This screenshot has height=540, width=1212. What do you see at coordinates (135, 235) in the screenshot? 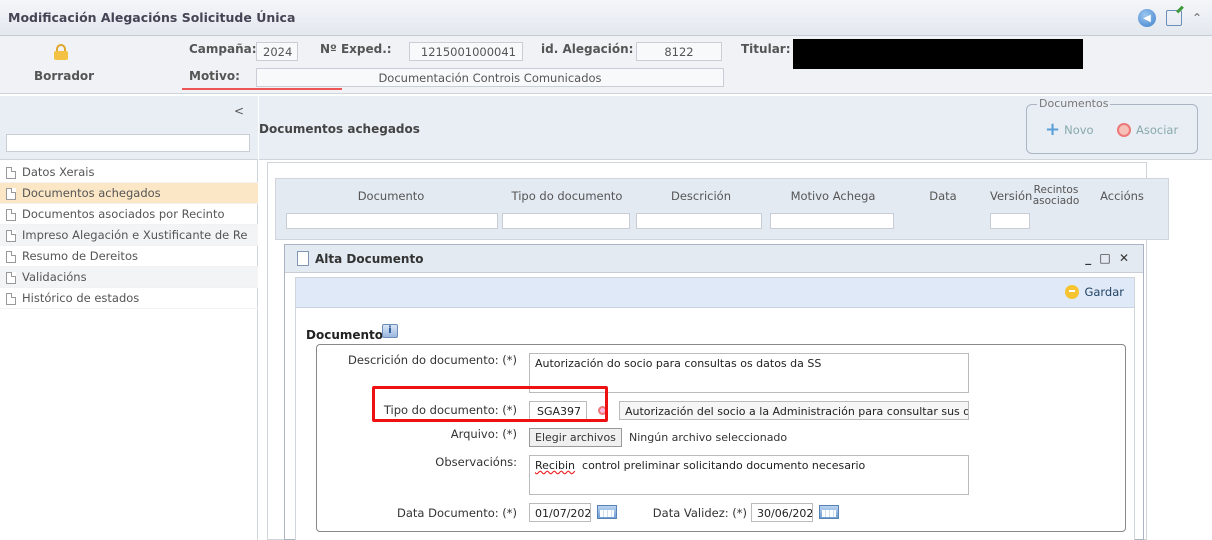
I see `sidebar-item-label: Impreso Alegación e Xustificante de Re` at bounding box center [135, 235].